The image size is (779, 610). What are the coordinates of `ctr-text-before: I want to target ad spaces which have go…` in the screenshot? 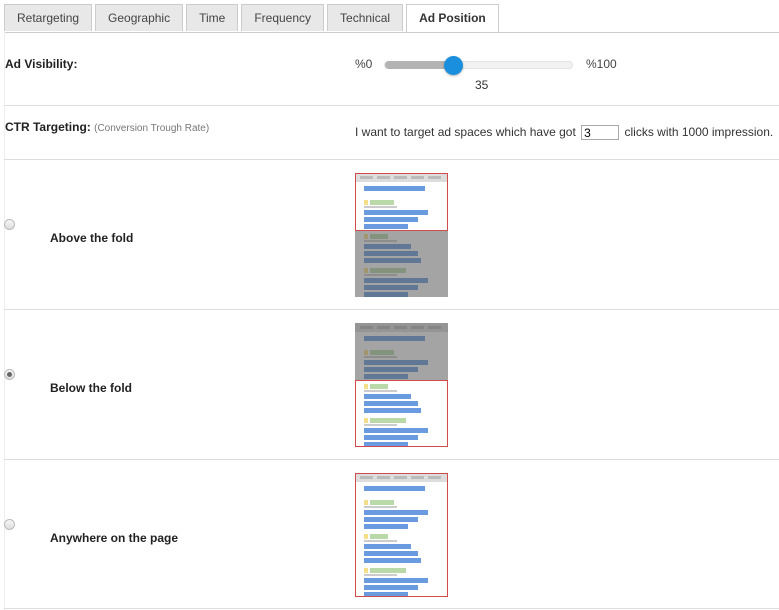 It's located at (465, 132).